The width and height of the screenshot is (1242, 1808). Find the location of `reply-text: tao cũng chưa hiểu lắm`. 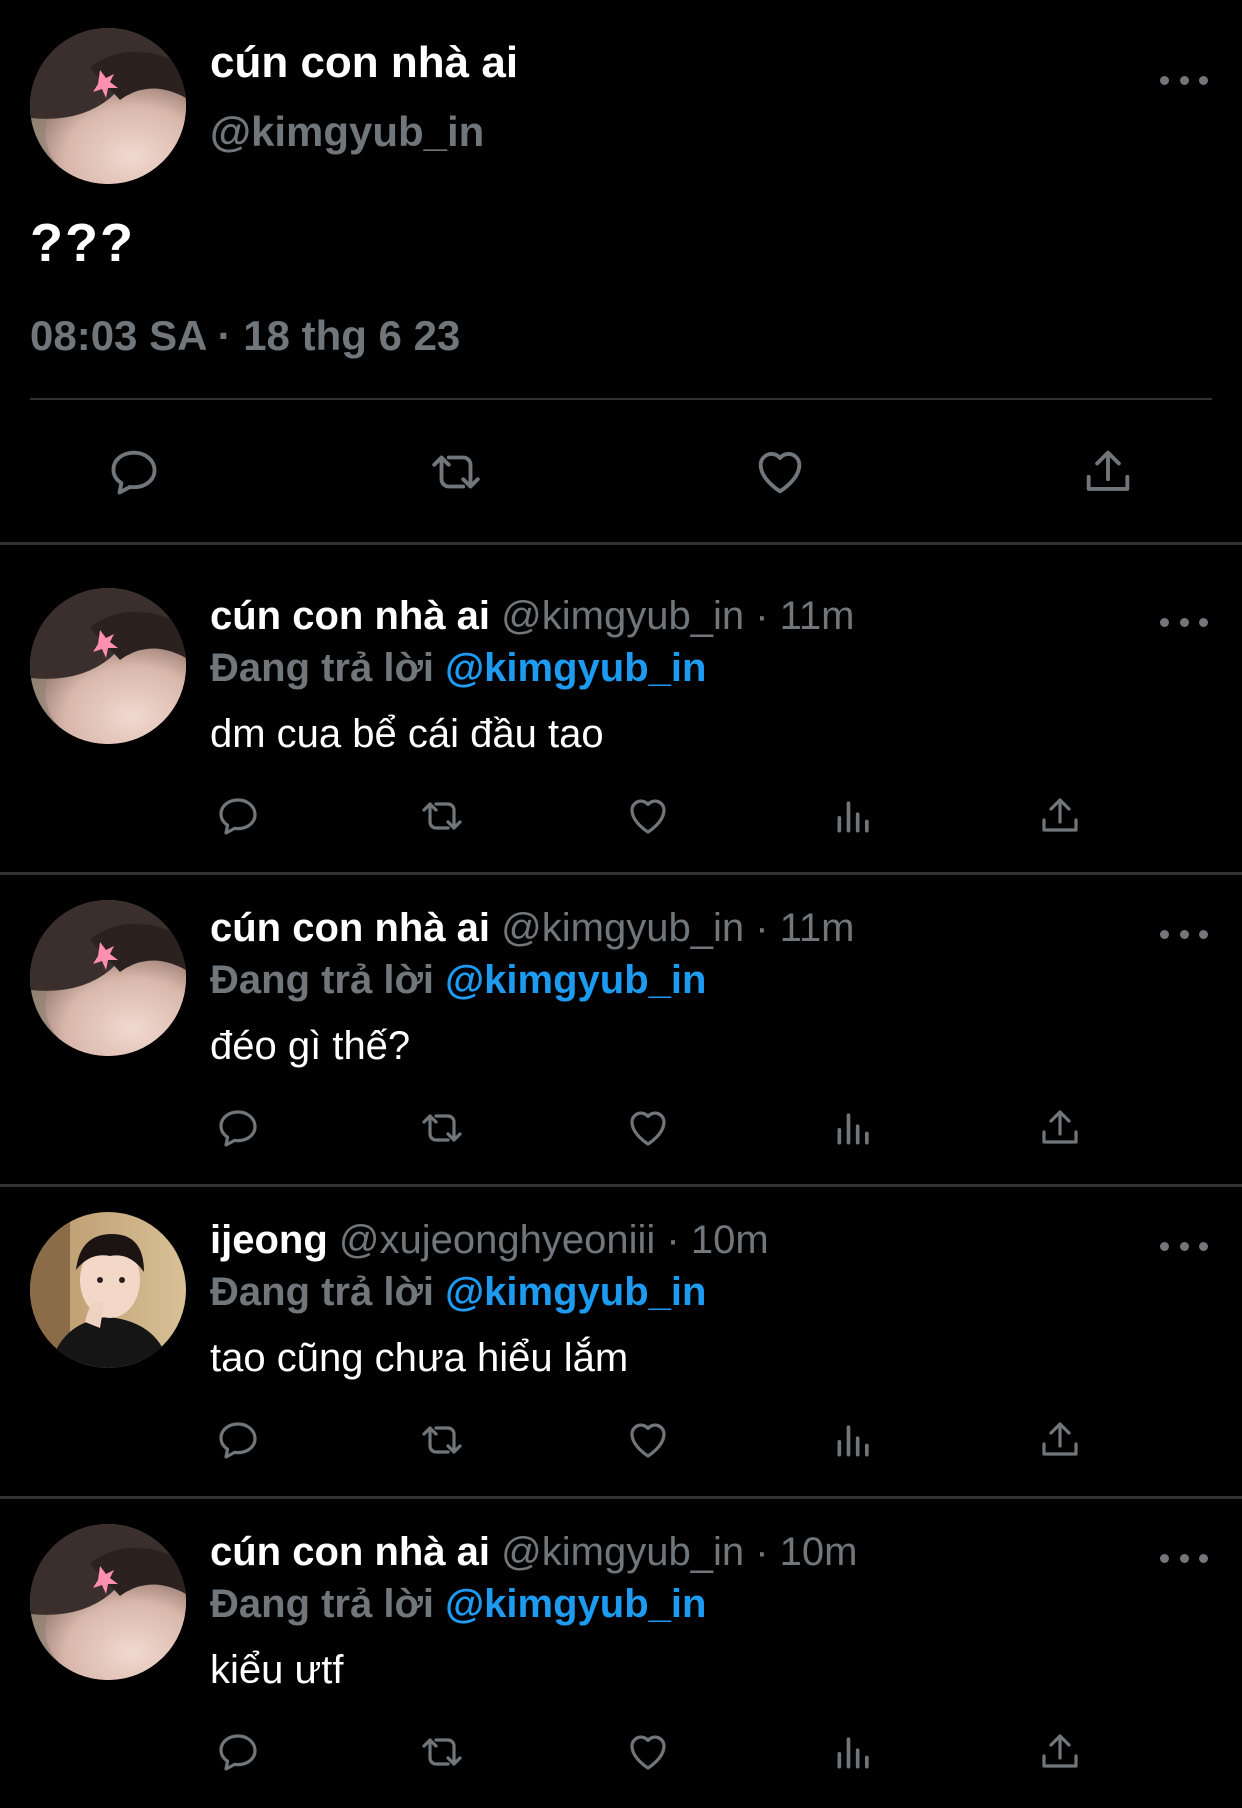

reply-text: tao cũng chưa hiểu lắm is located at coordinates (419, 1358).